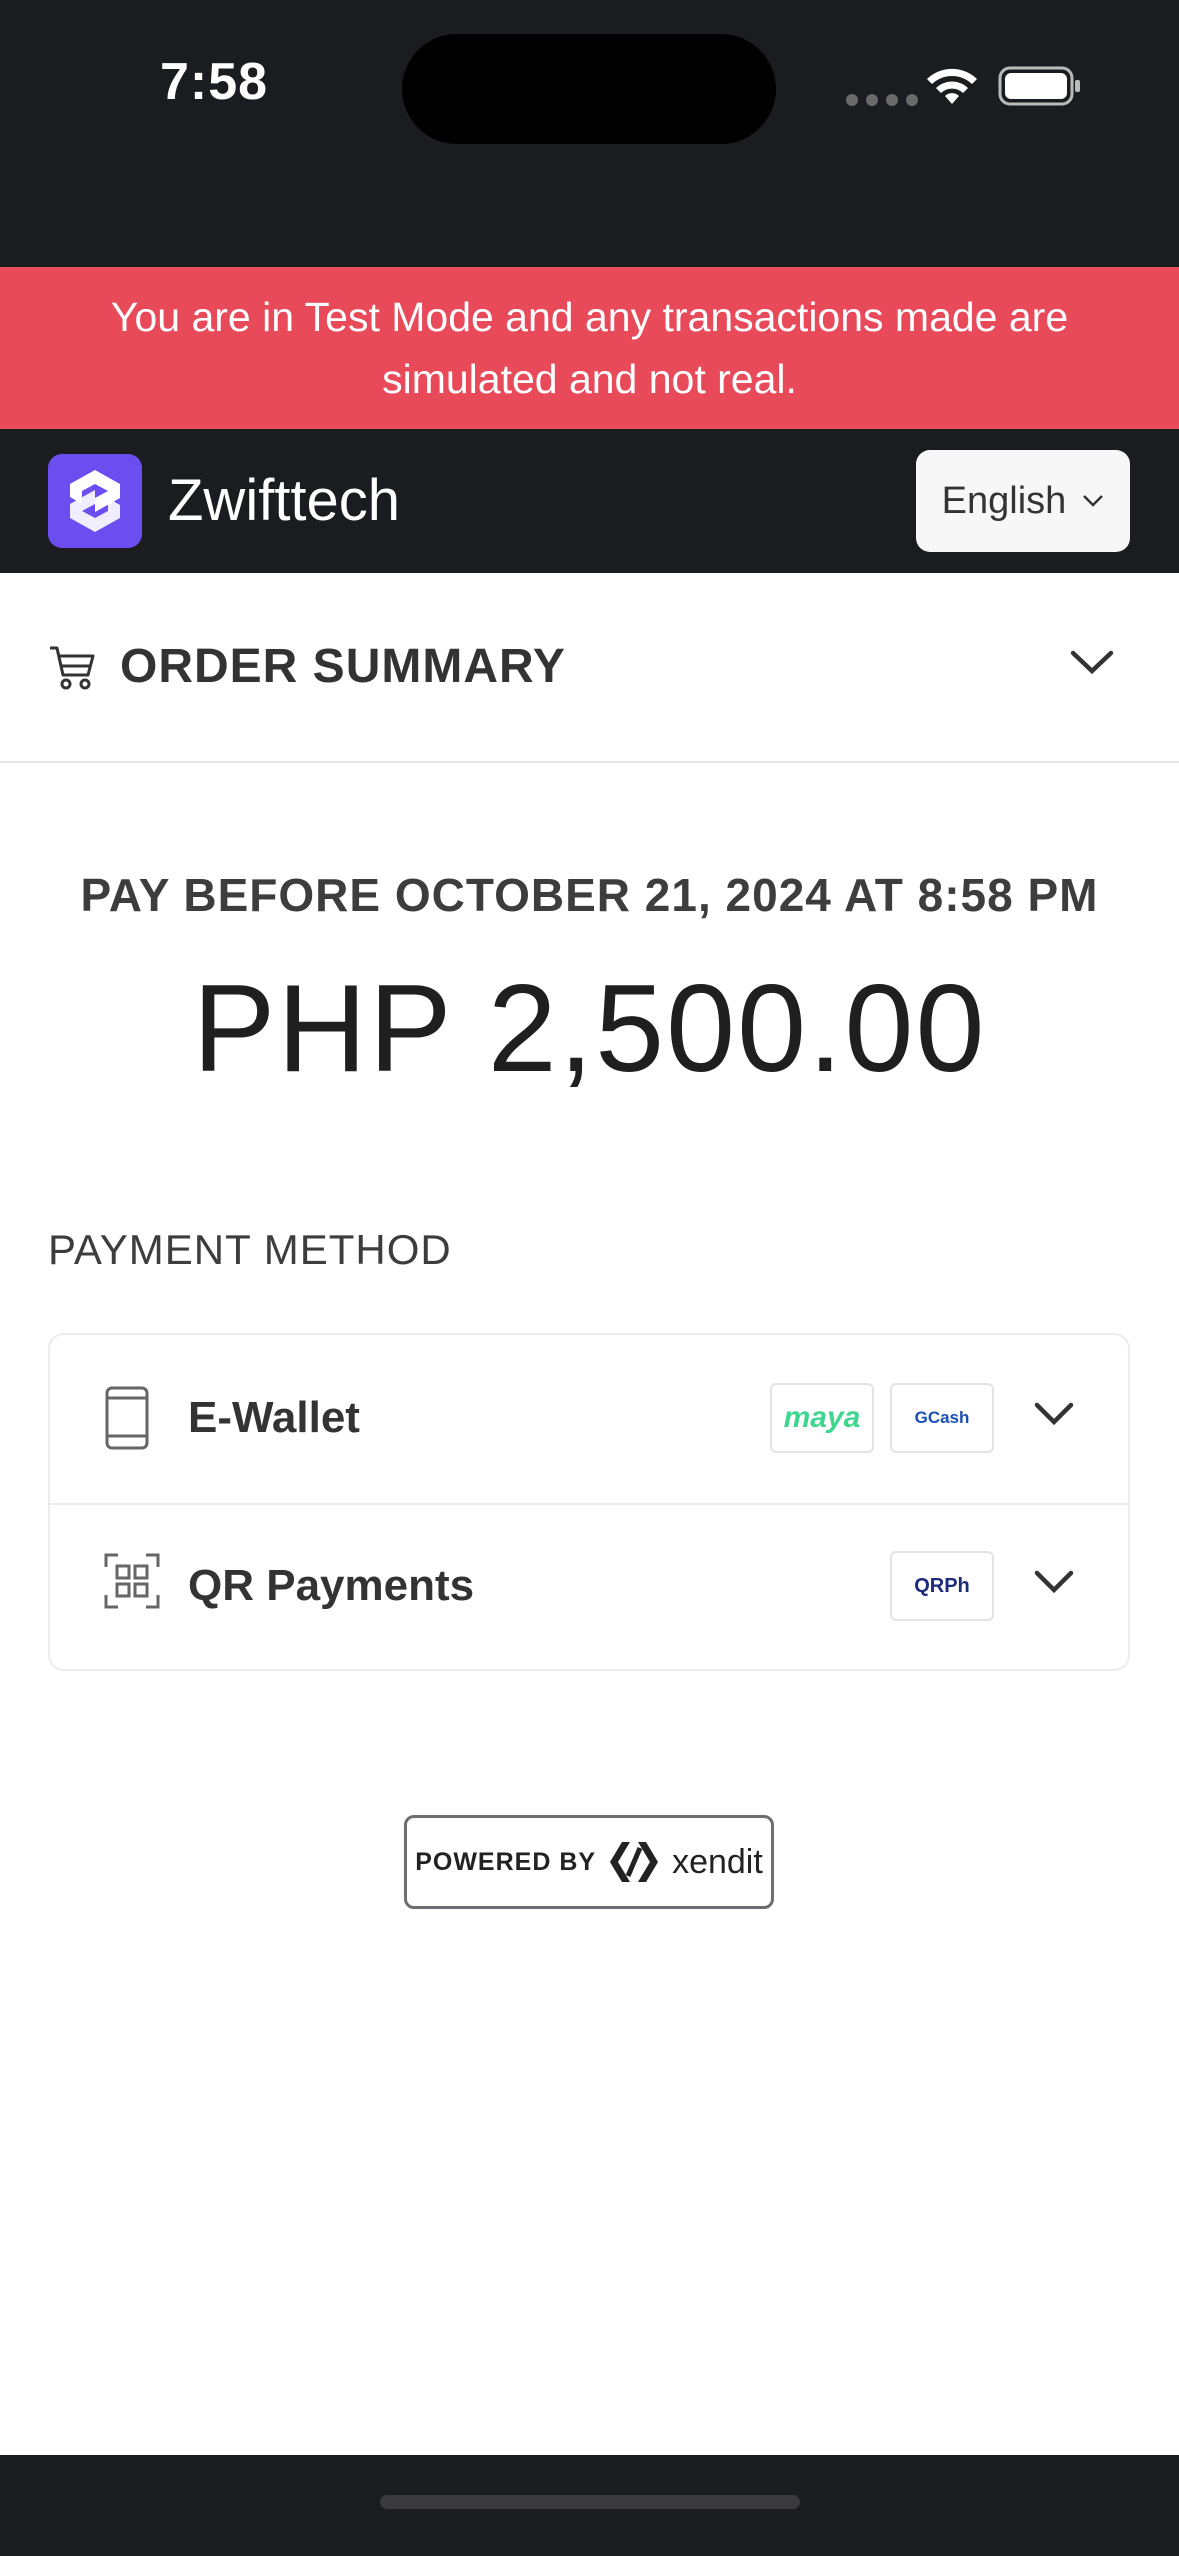  I want to click on powered-by-badge: POWERED BY xendit, so click(589, 1862).